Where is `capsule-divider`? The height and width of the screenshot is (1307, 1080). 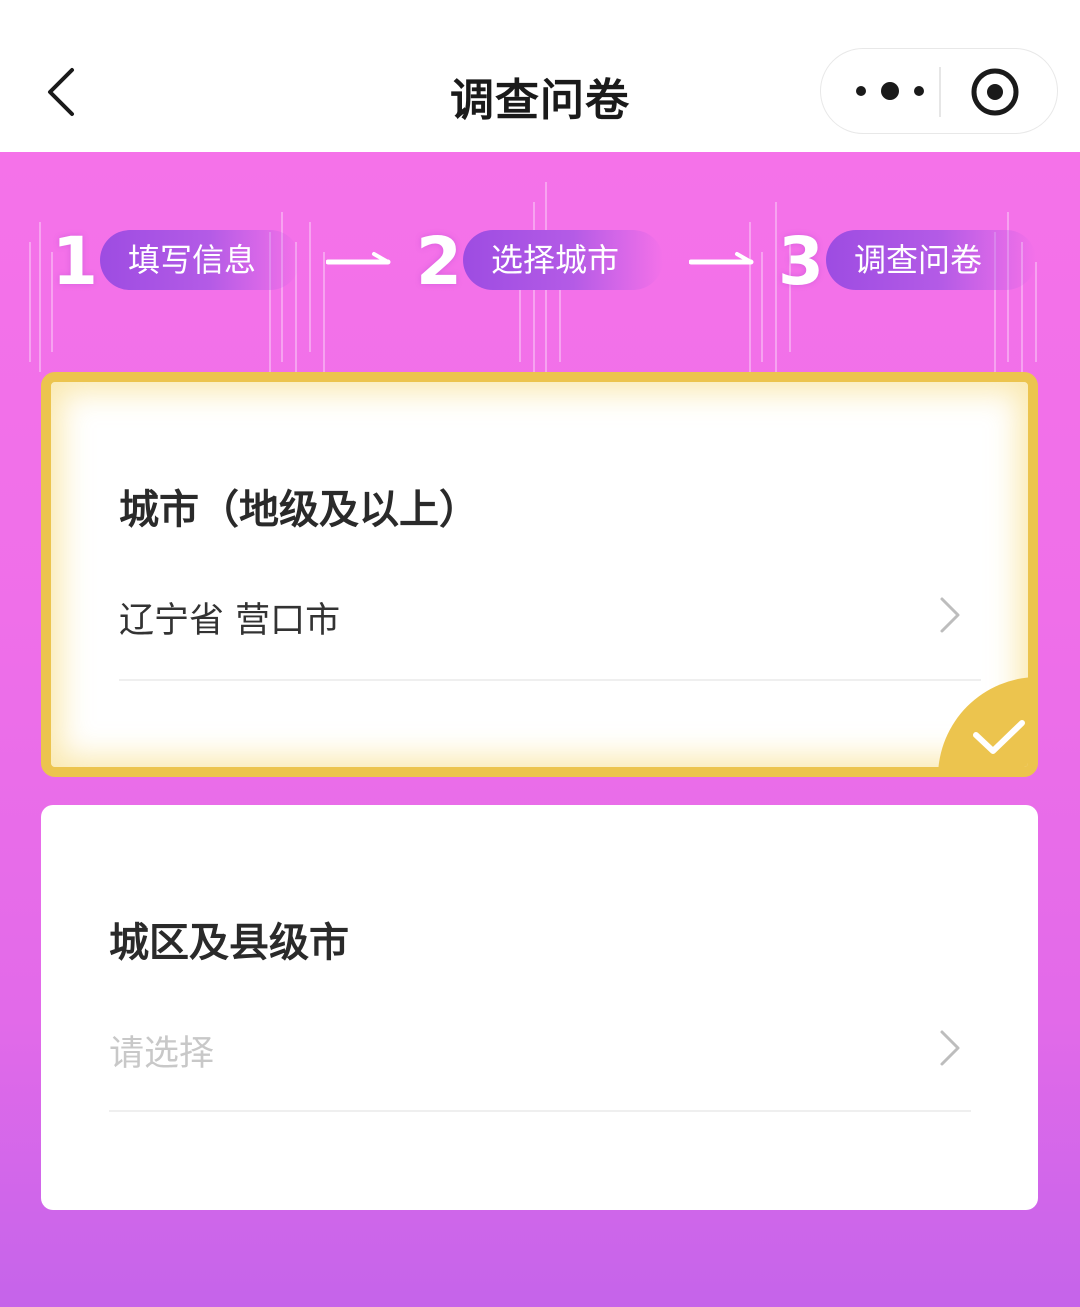
capsule-divider is located at coordinates (940, 92).